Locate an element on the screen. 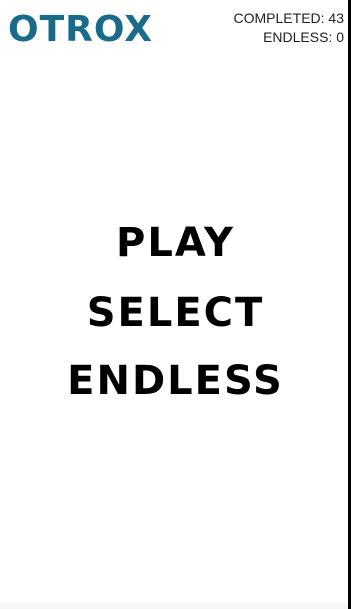  completed-count: COMPLETED: 43 is located at coordinates (288, 18).